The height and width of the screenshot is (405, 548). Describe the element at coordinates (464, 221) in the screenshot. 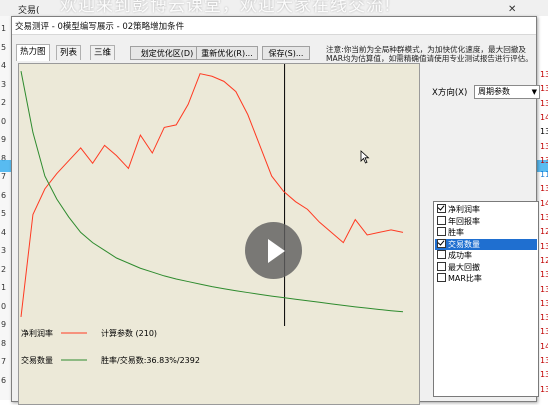

I see `metric-label: 年回报率` at that location.